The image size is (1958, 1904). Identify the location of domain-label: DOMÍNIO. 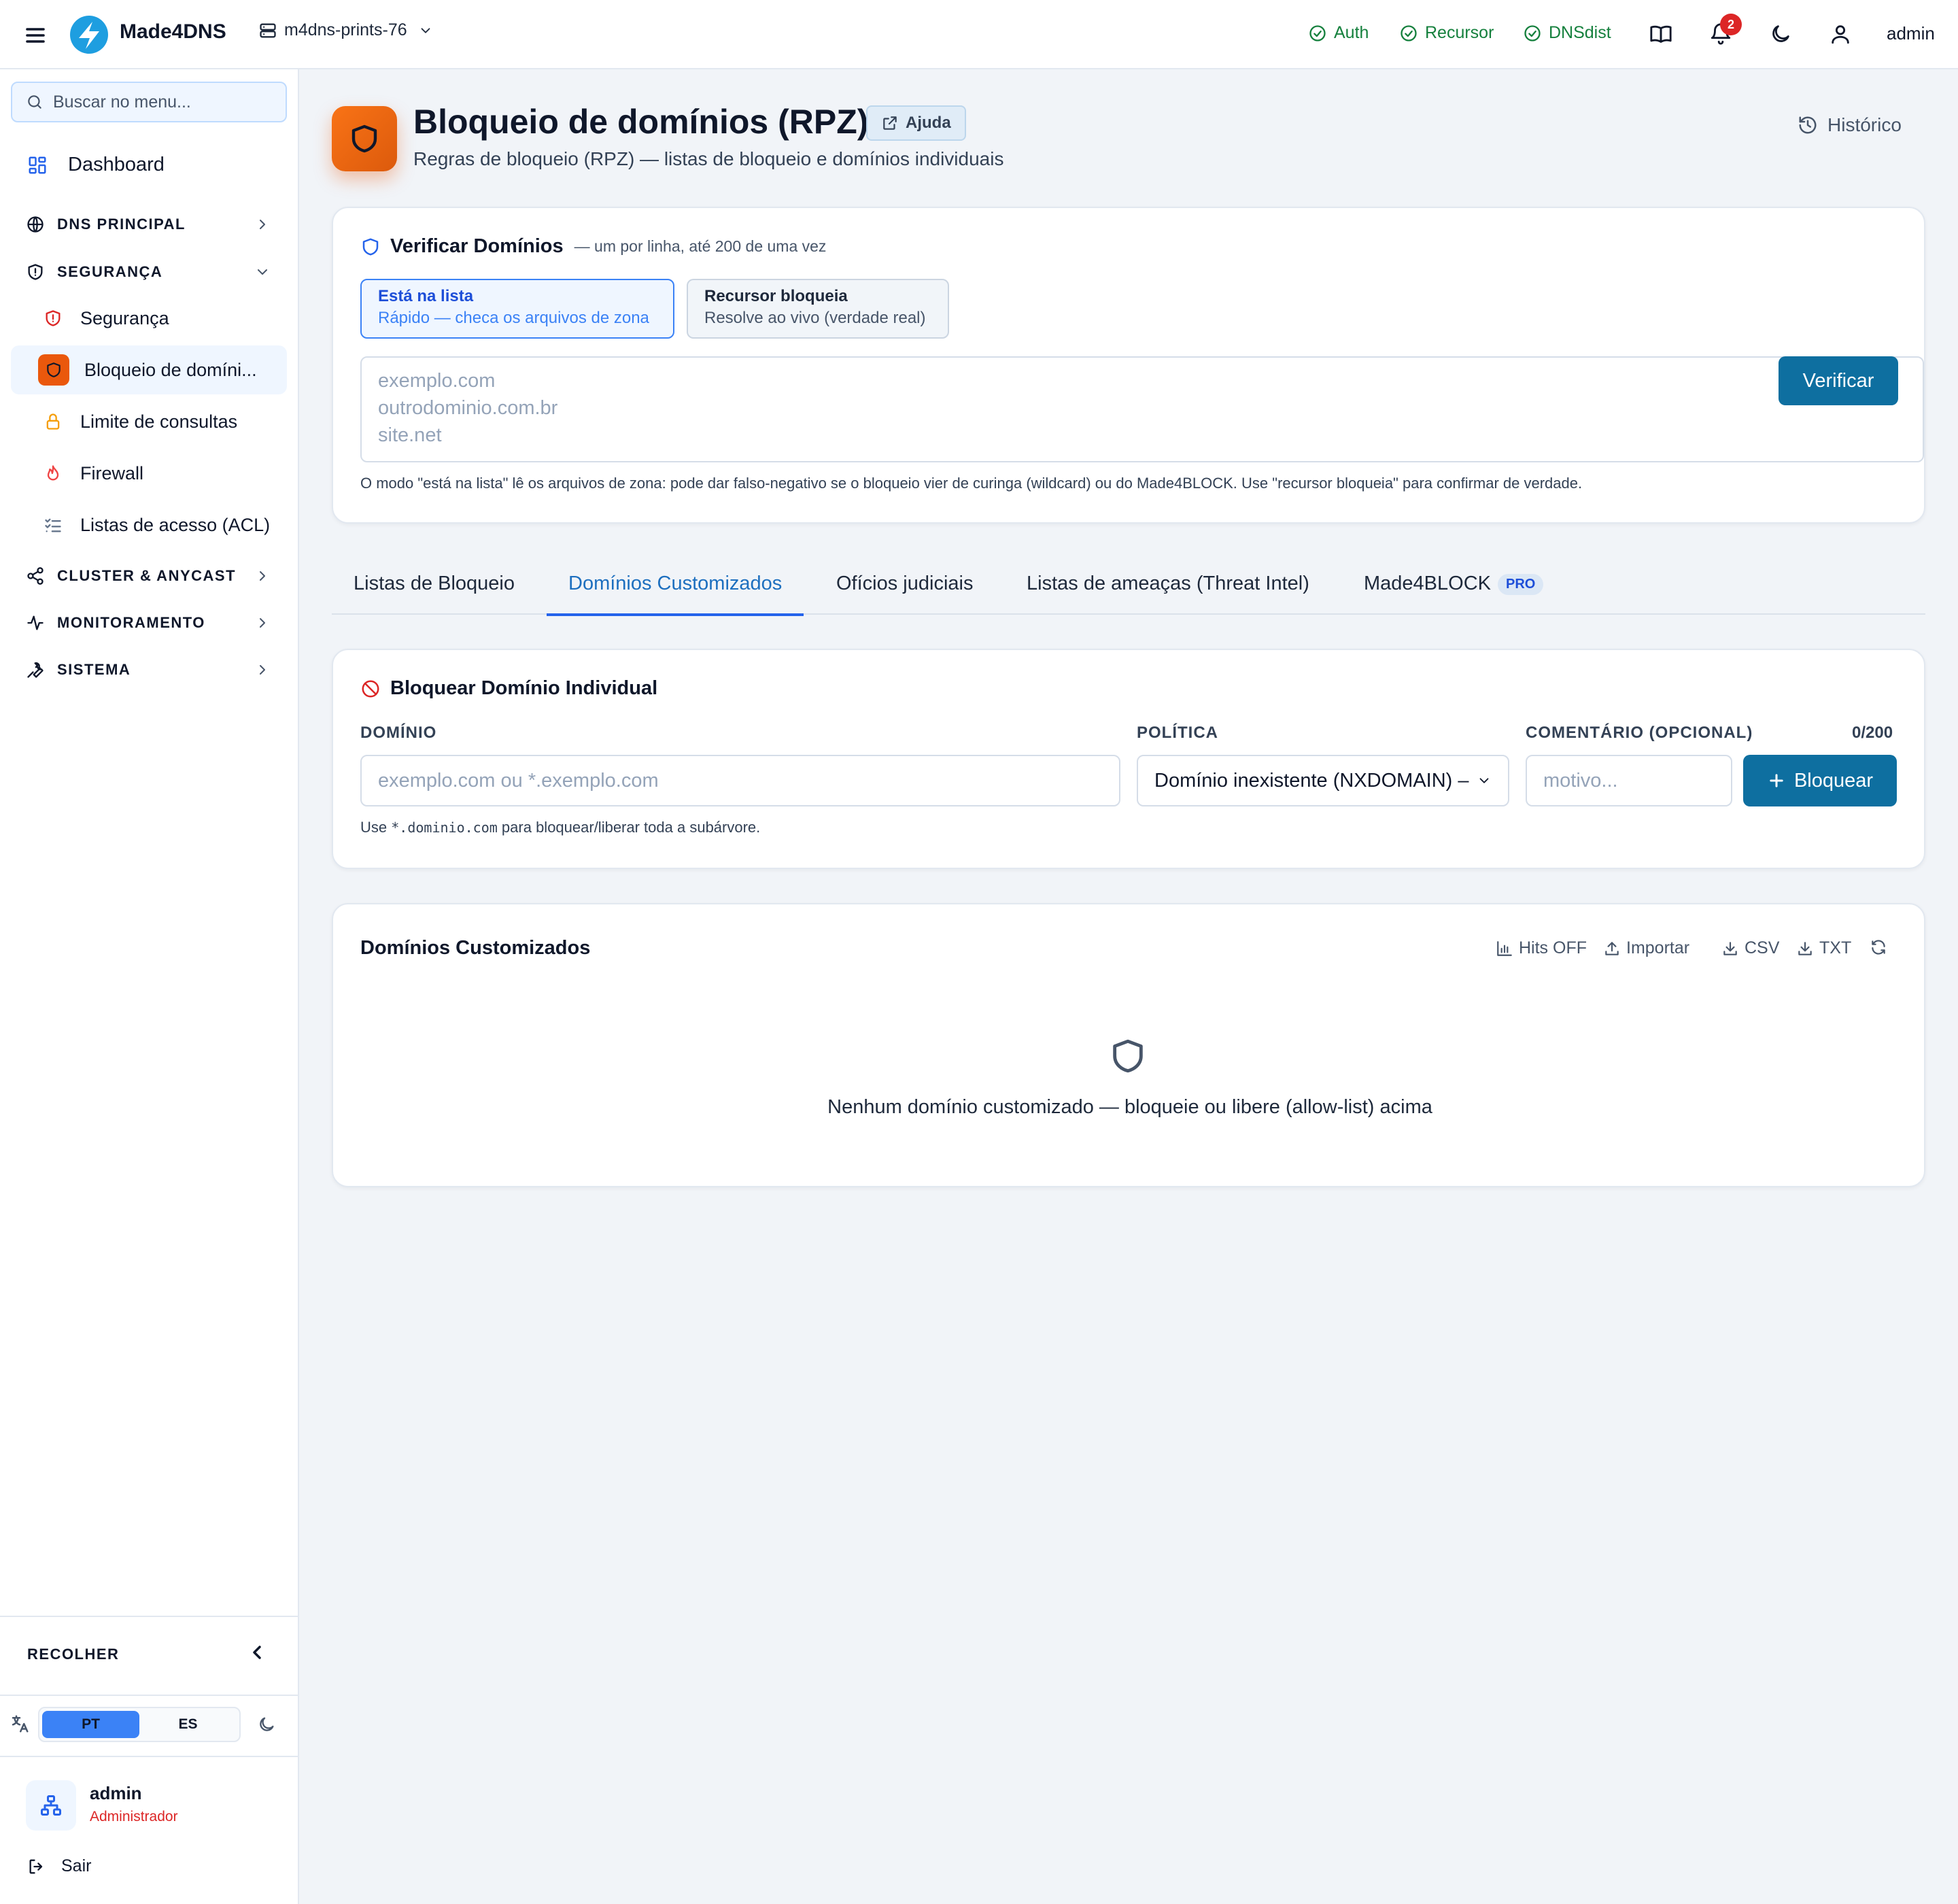
(398, 733).